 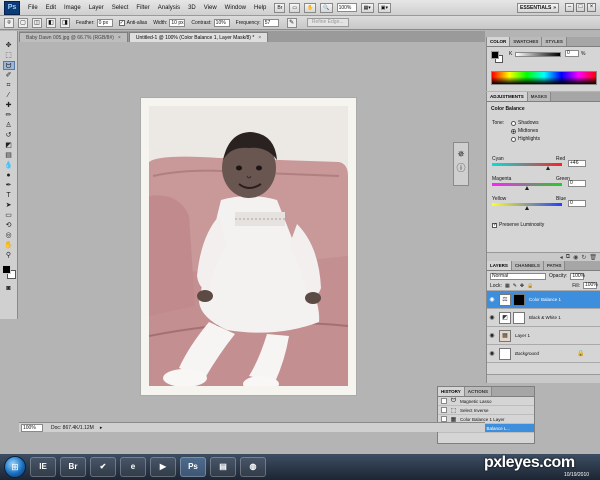 What do you see at coordinates (120, 8) in the screenshot?
I see `menu-select: Select` at bounding box center [120, 8].